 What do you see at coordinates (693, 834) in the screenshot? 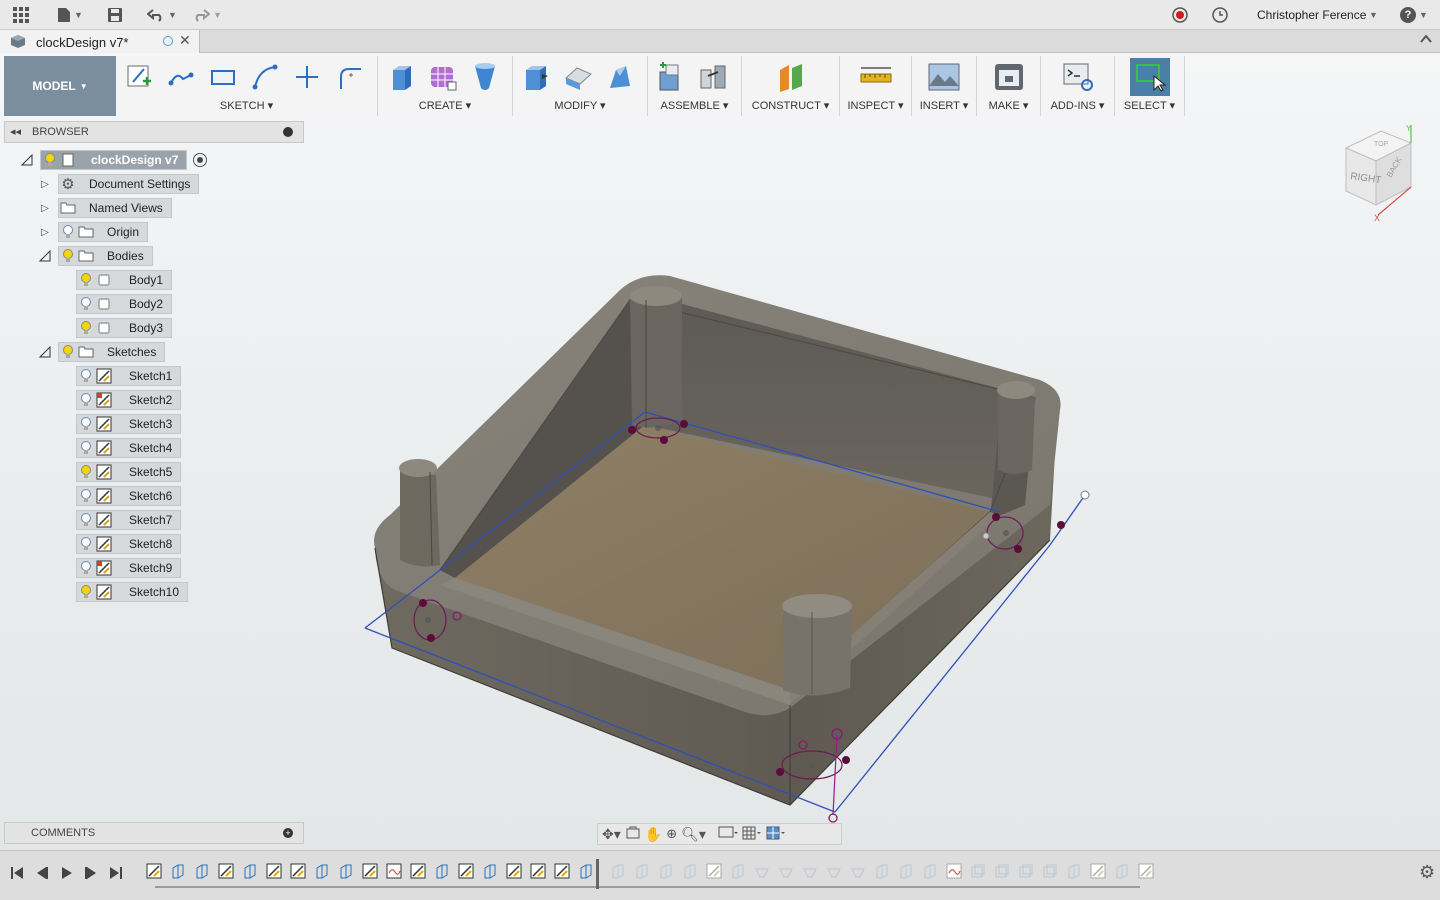
I see `fit-zoom-icon: 🔍︎▾` at bounding box center [693, 834].